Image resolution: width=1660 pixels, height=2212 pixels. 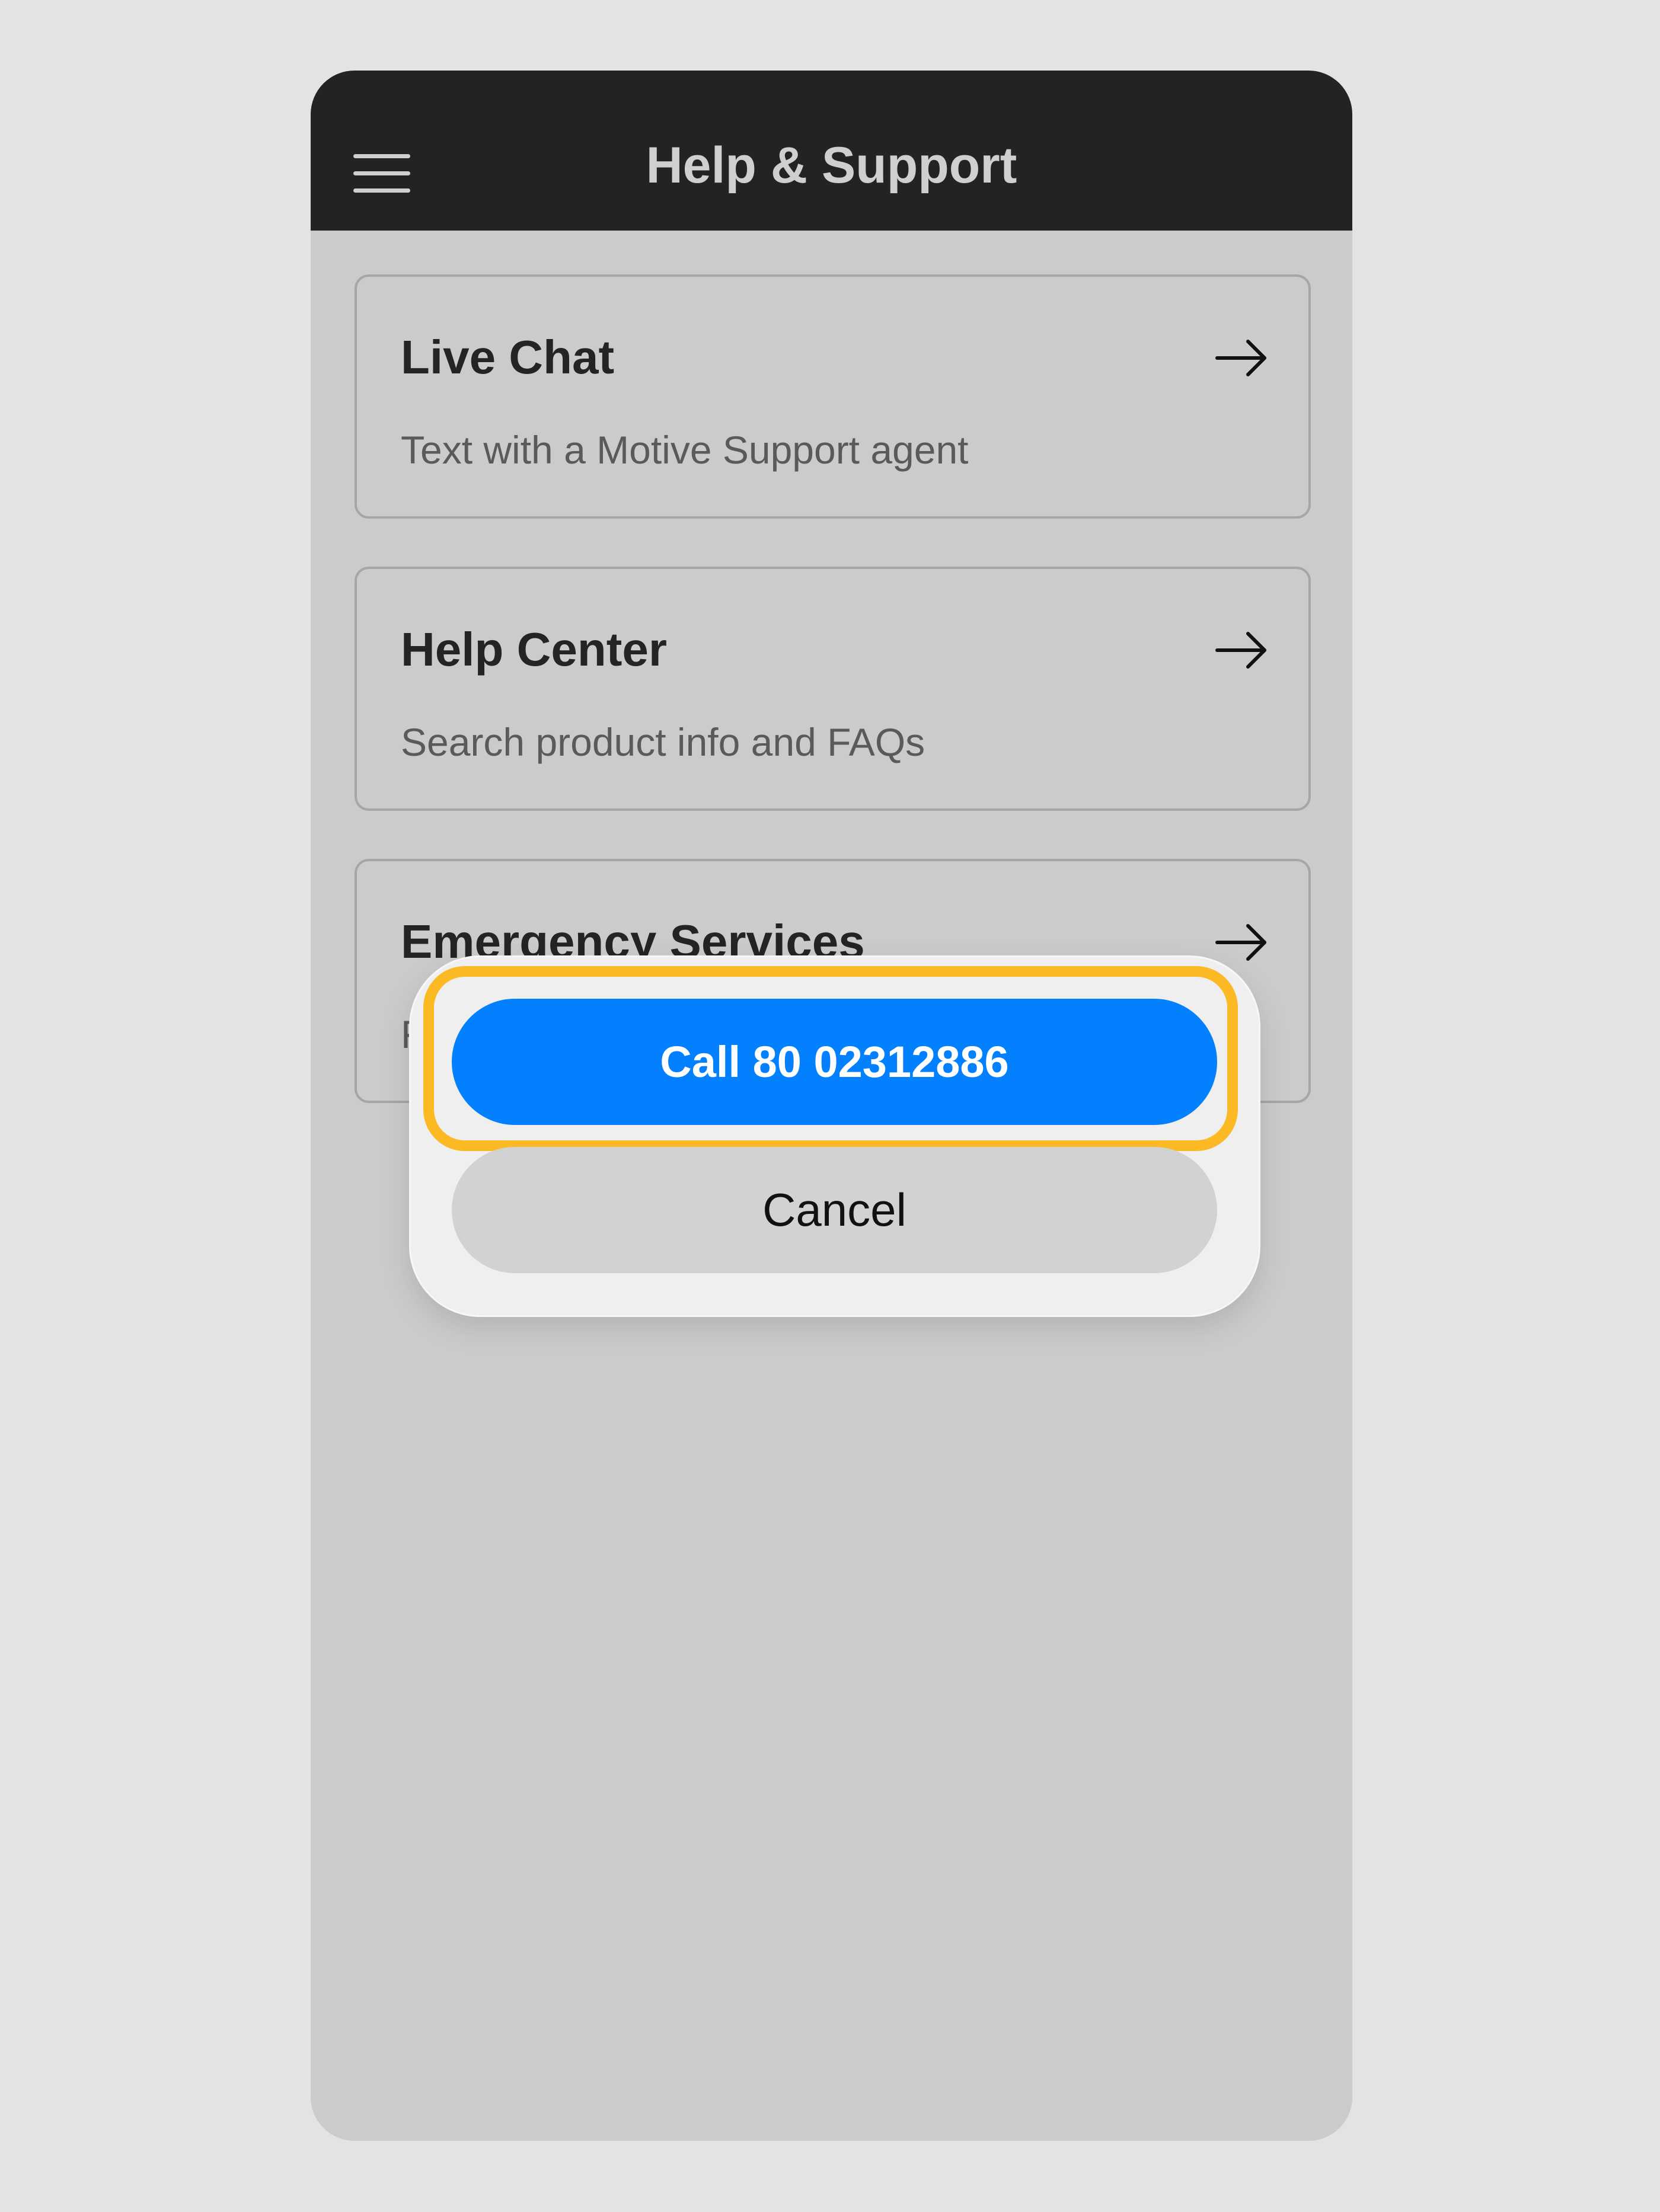 What do you see at coordinates (508, 357) in the screenshot?
I see `card-title-live-chat: Live Chat` at bounding box center [508, 357].